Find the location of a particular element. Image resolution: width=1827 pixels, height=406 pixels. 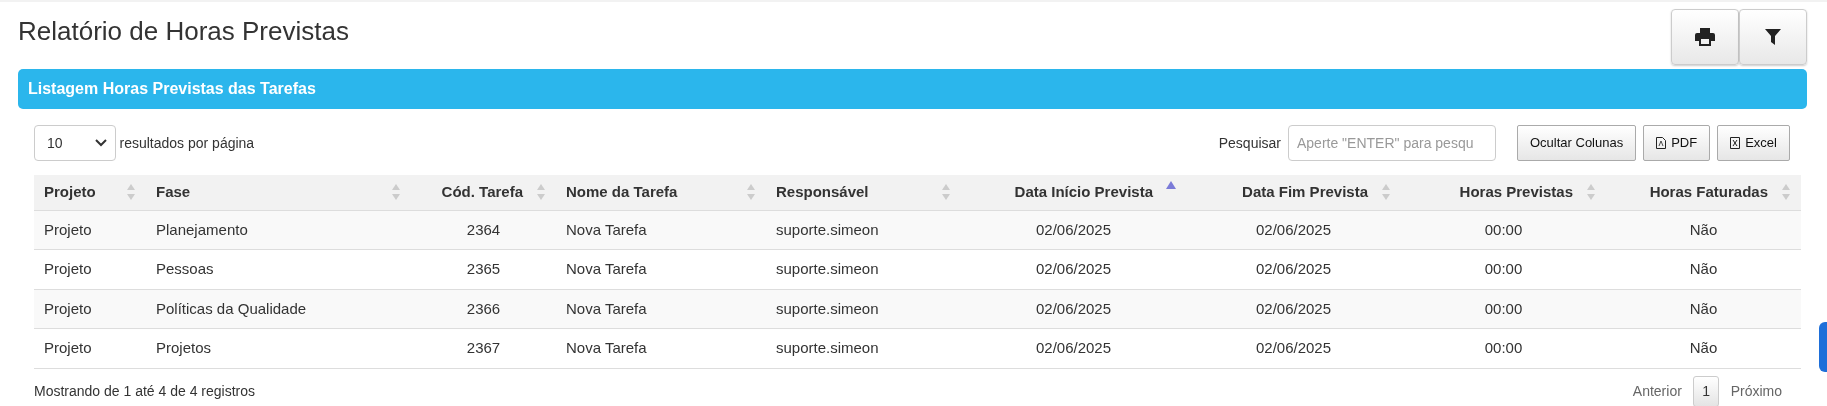

search-label: Pesquisar is located at coordinates (1249, 143).